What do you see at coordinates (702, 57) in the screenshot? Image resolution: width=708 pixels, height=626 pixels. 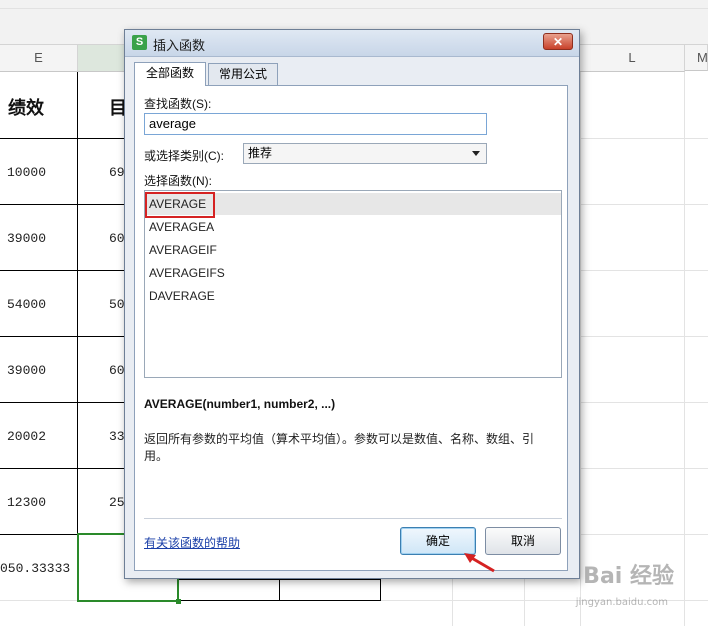 I see `column-label: M` at bounding box center [702, 57].